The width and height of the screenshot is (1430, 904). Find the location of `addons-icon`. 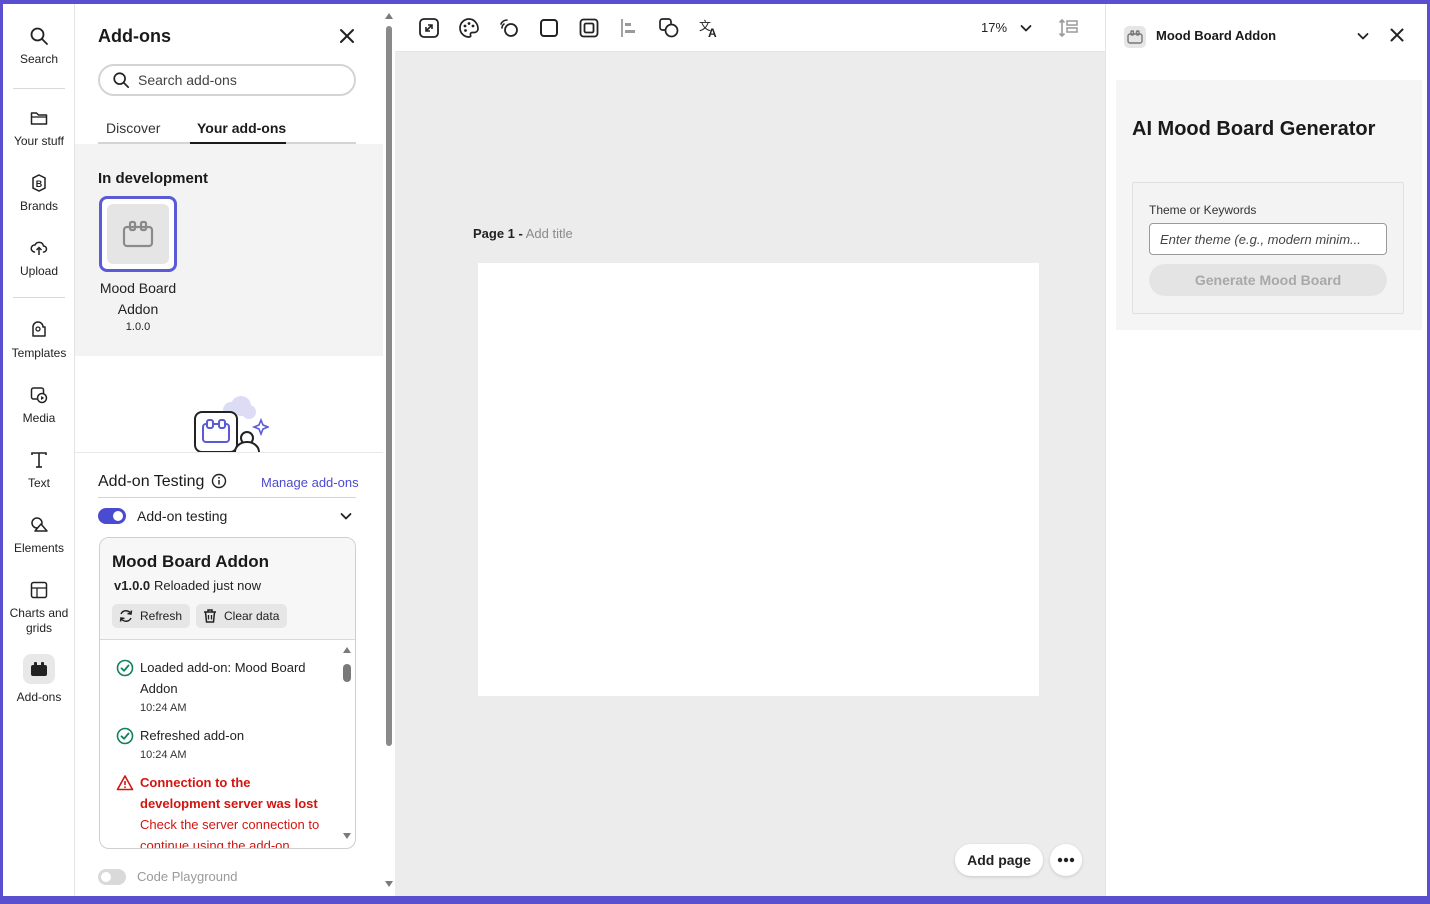

addons-icon is located at coordinates (39, 669).